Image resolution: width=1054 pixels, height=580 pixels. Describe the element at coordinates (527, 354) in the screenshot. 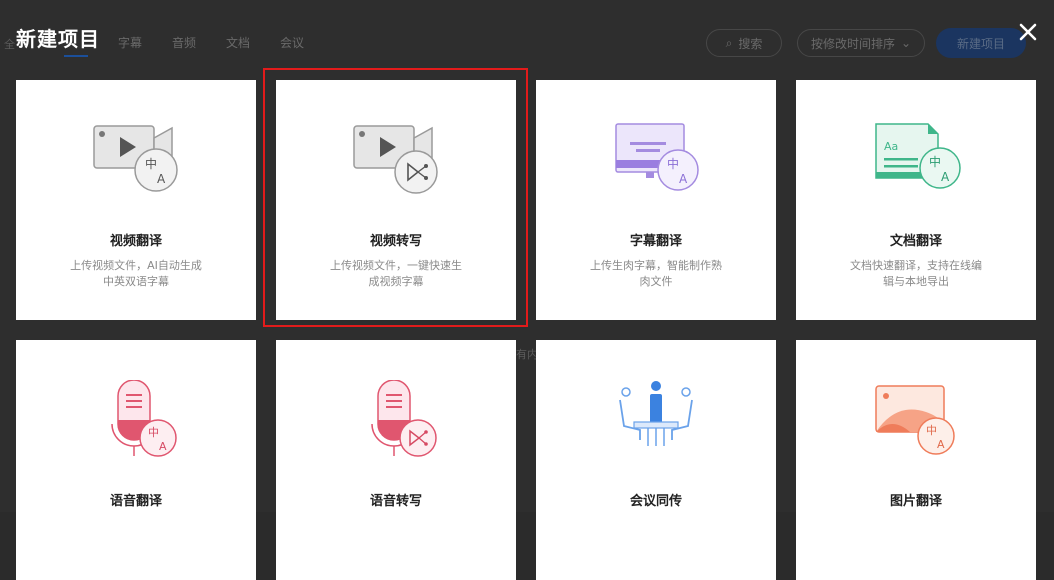

I see `background-fragment-mid: 有内` at that location.